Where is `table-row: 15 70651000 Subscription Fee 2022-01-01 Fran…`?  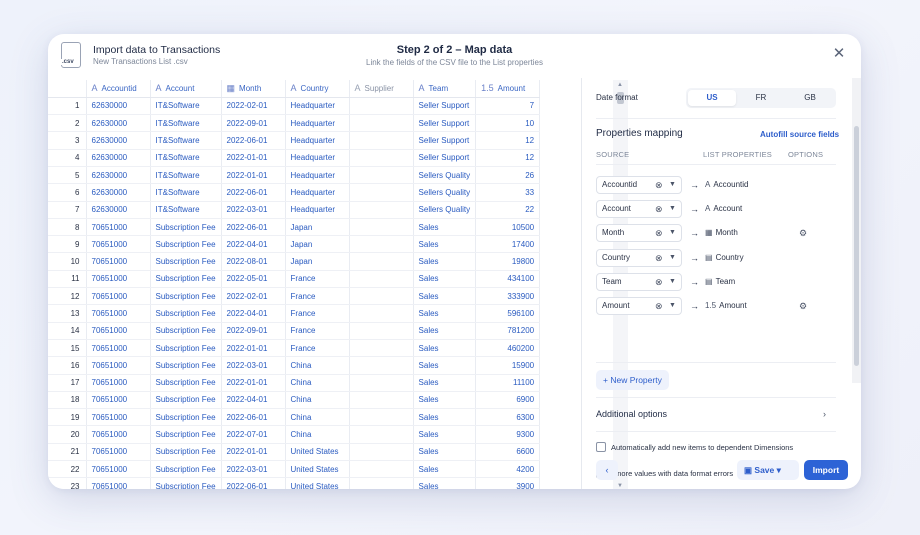
table-row: 15 70651000 Subscription Fee 2022-01-01 Fran… is located at coordinates (294, 348).